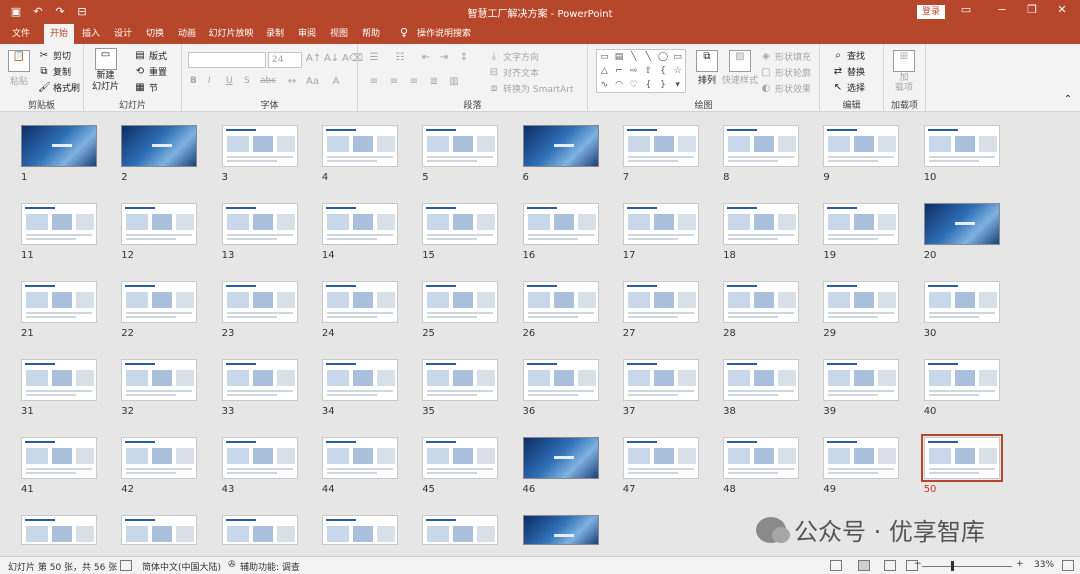 The width and height of the screenshot is (1080, 574). I want to click on layout-button: ▤ 版式, so click(150, 56).